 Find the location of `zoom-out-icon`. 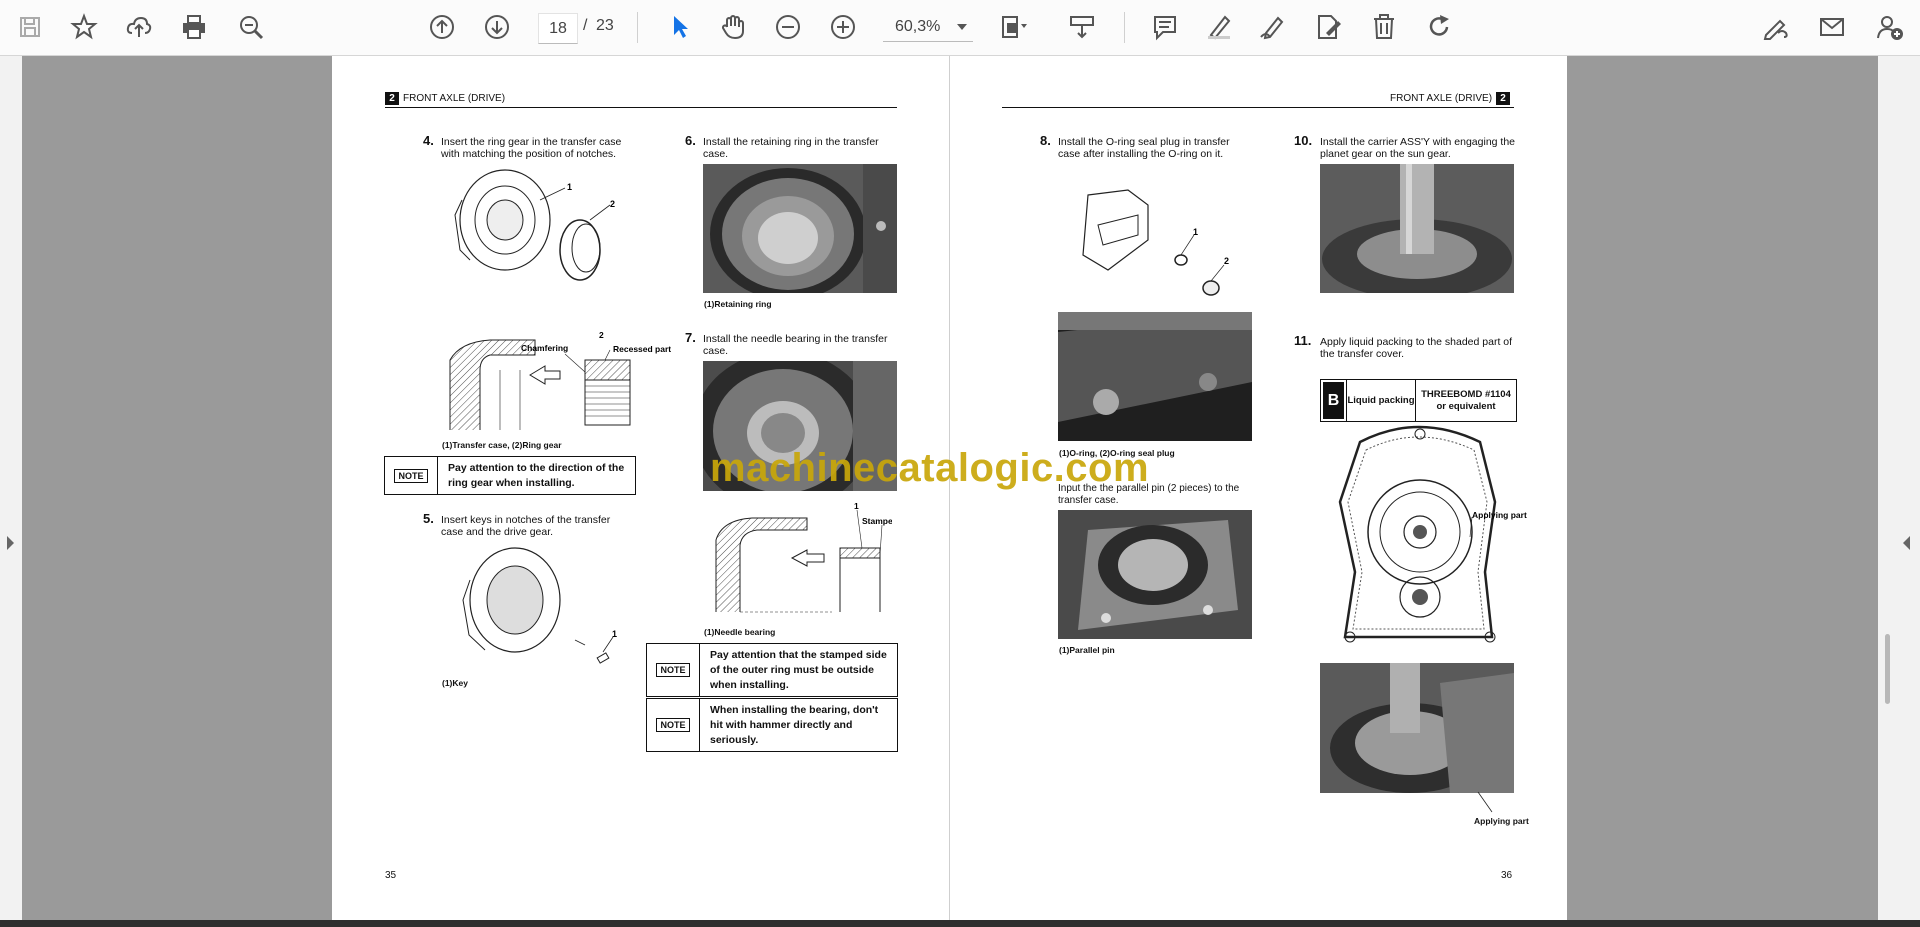

zoom-out-icon is located at coordinates (788, 27).